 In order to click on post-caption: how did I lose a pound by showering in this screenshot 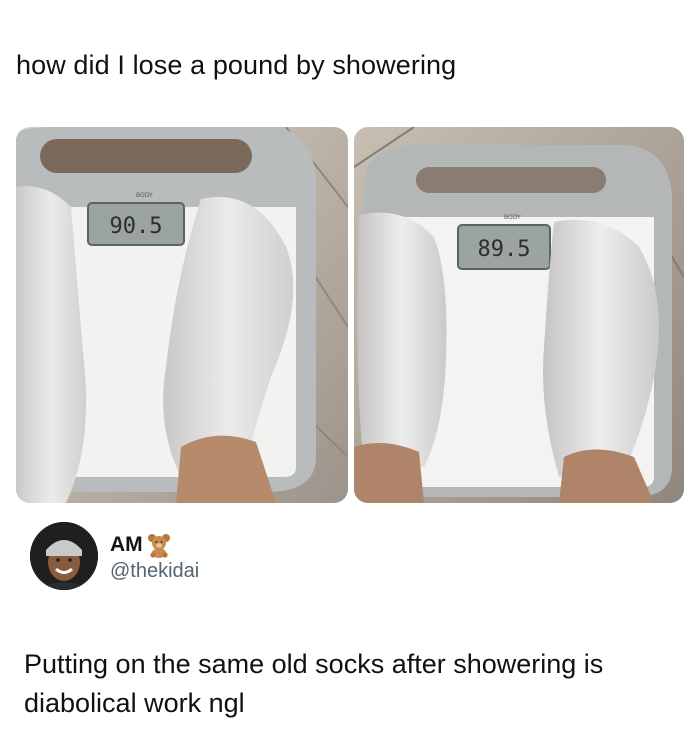, I will do `click(236, 65)`.